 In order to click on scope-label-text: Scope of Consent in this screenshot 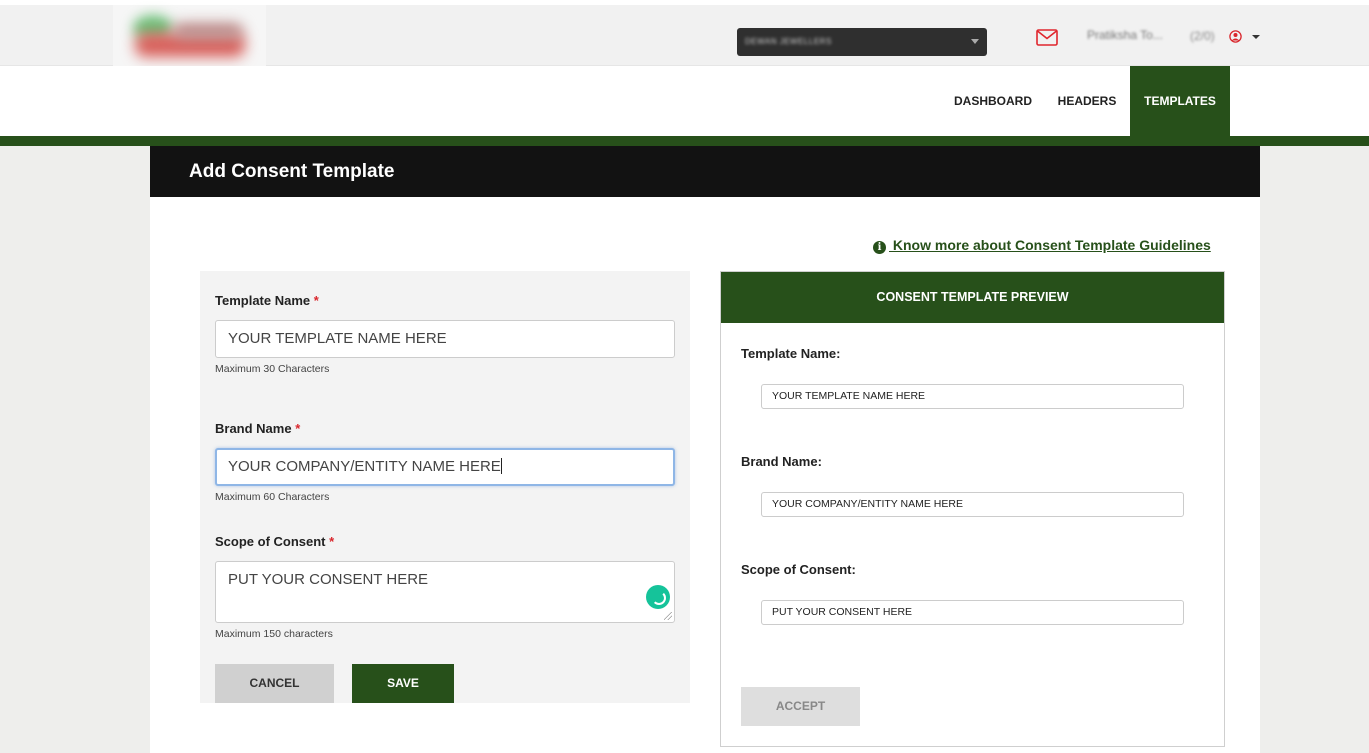, I will do `click(270, 541)`.